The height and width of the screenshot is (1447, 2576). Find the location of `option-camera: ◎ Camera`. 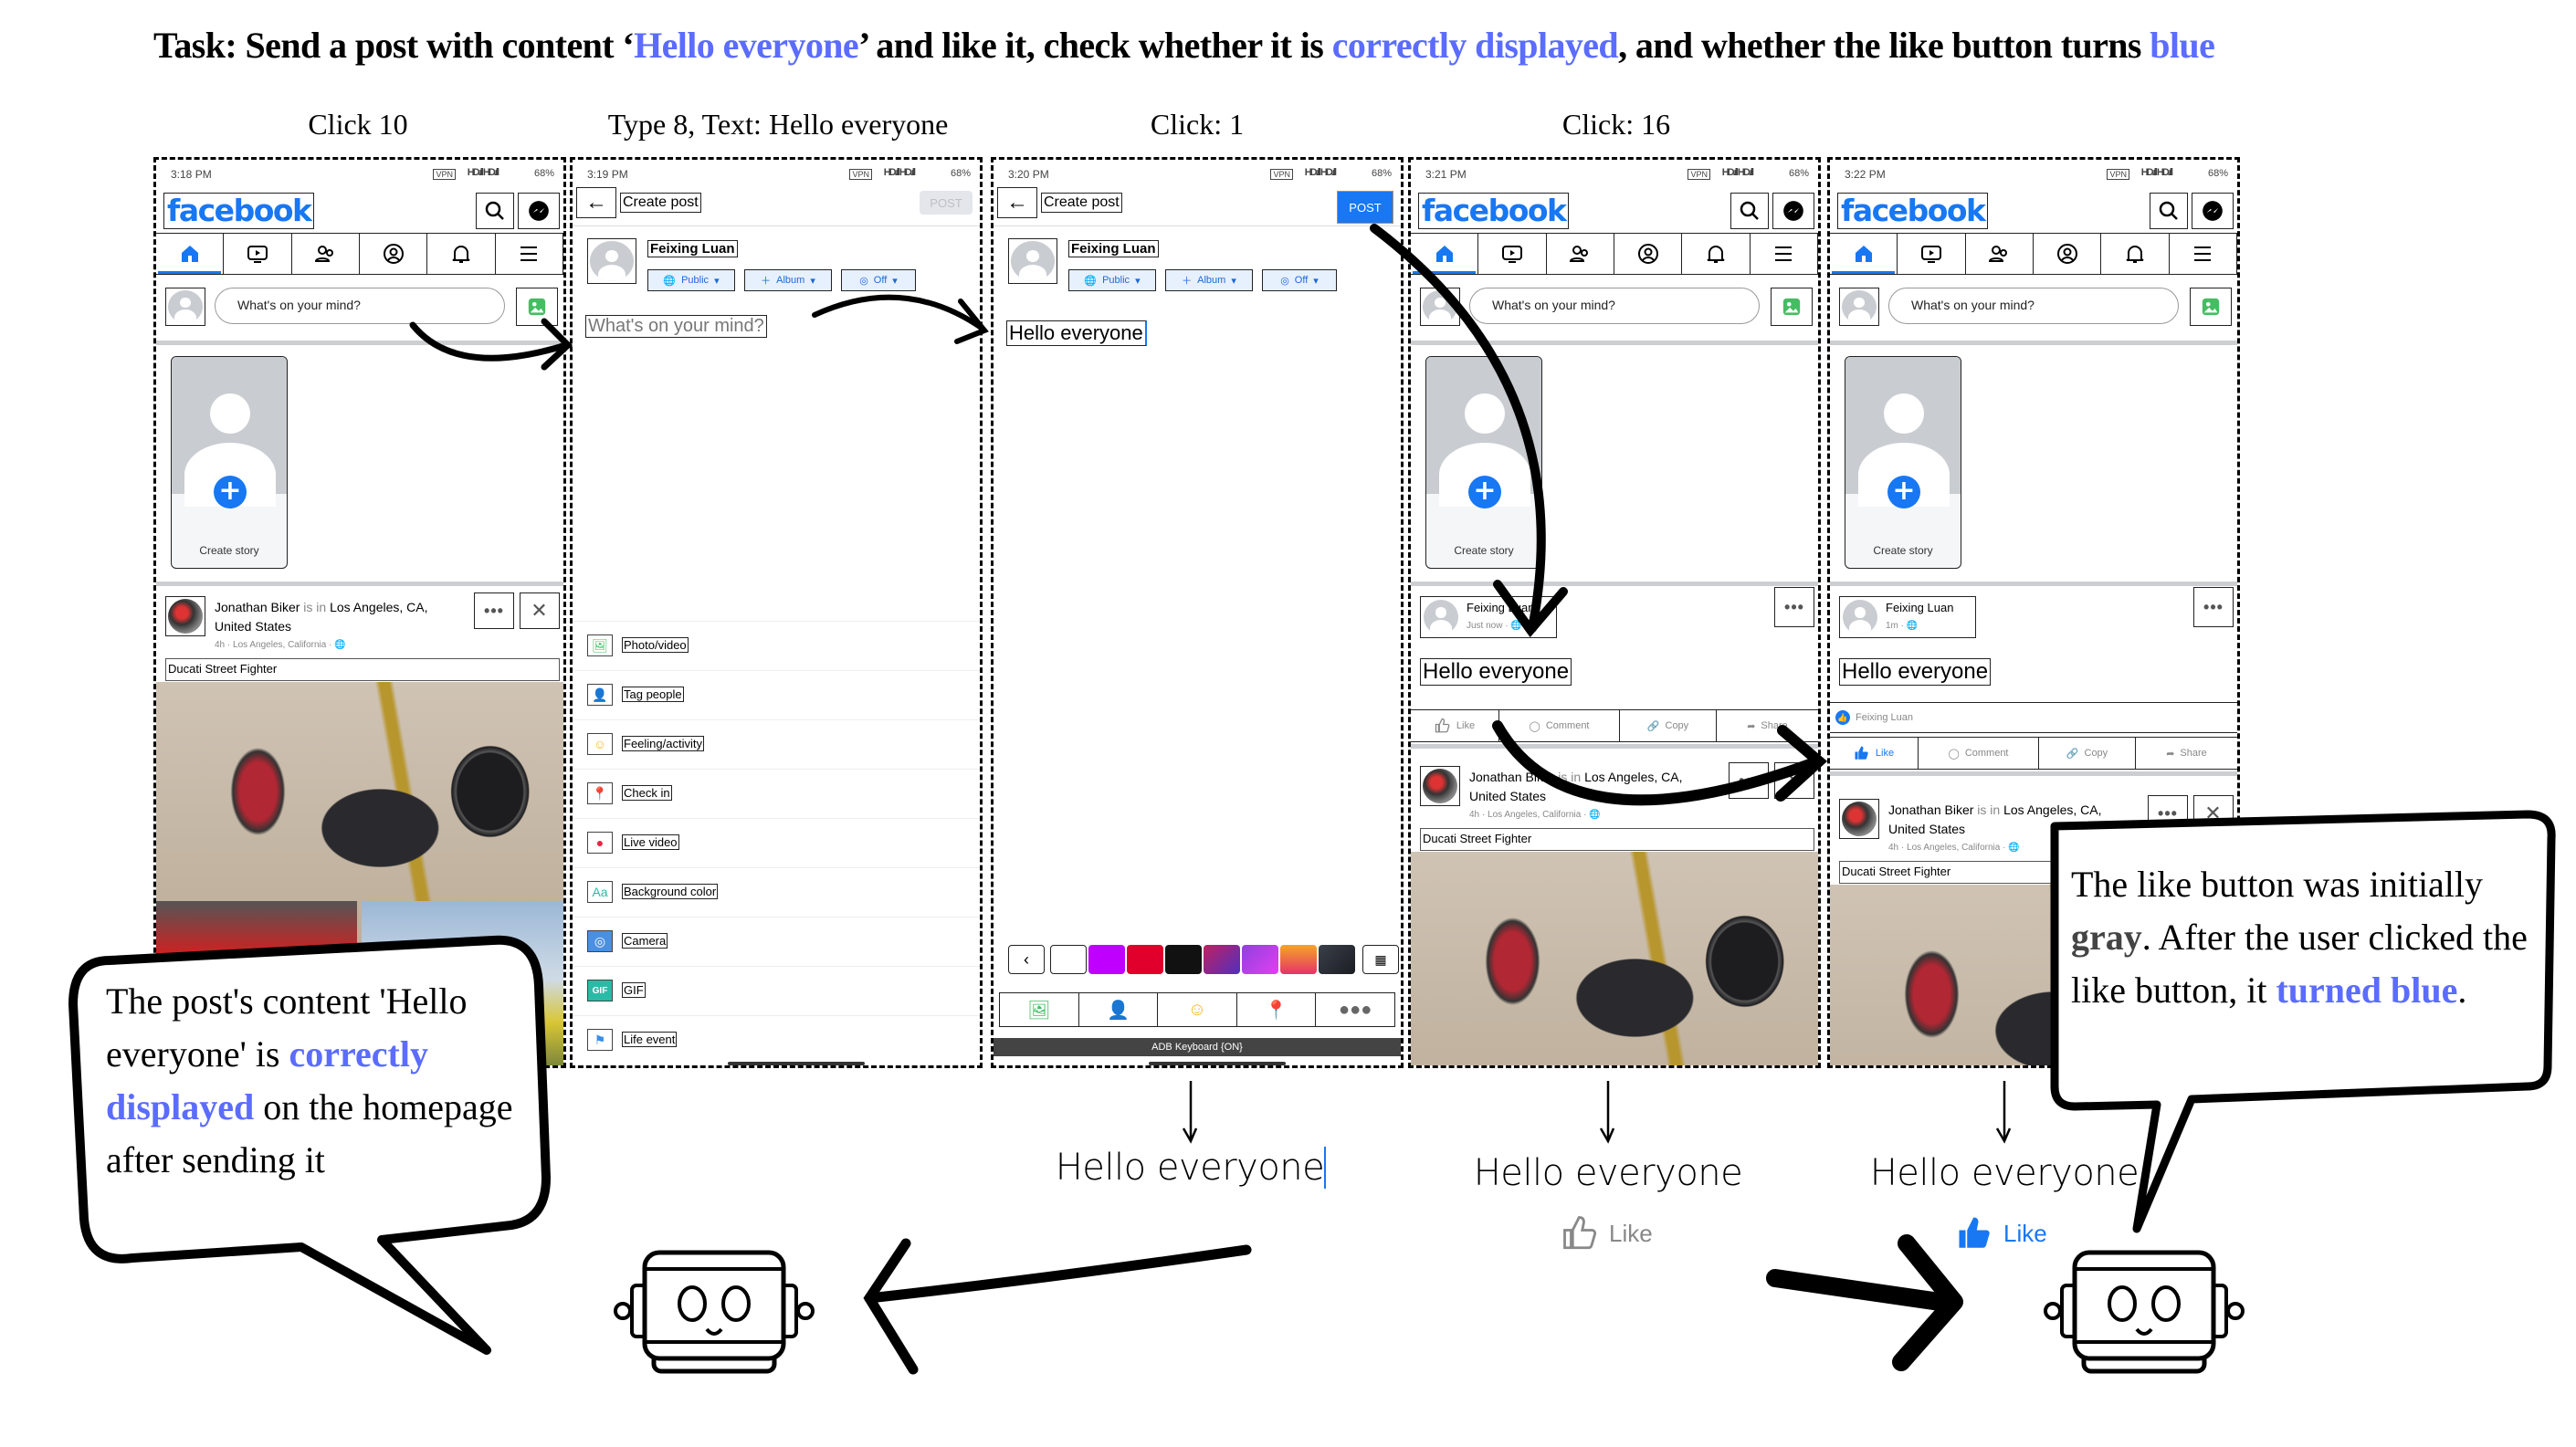

option-camera: ◎ Camera is located at coordinates (776, 941).